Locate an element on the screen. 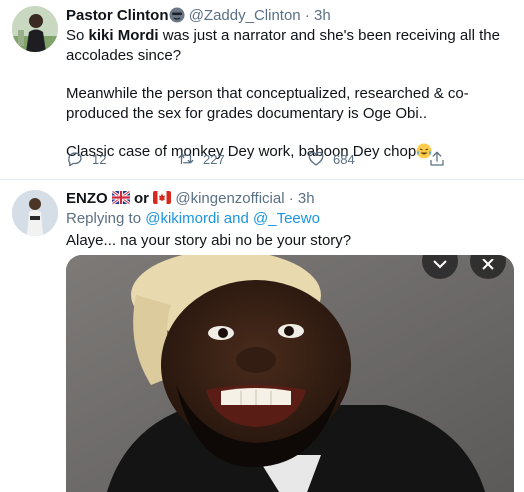 The image size is (524, 492). reply-button: 12 is located at coordinates (86, 159).